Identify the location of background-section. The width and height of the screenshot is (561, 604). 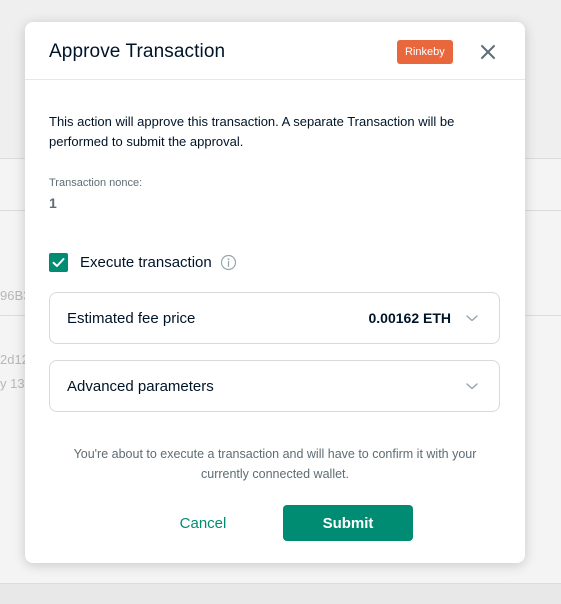
(280, 593).